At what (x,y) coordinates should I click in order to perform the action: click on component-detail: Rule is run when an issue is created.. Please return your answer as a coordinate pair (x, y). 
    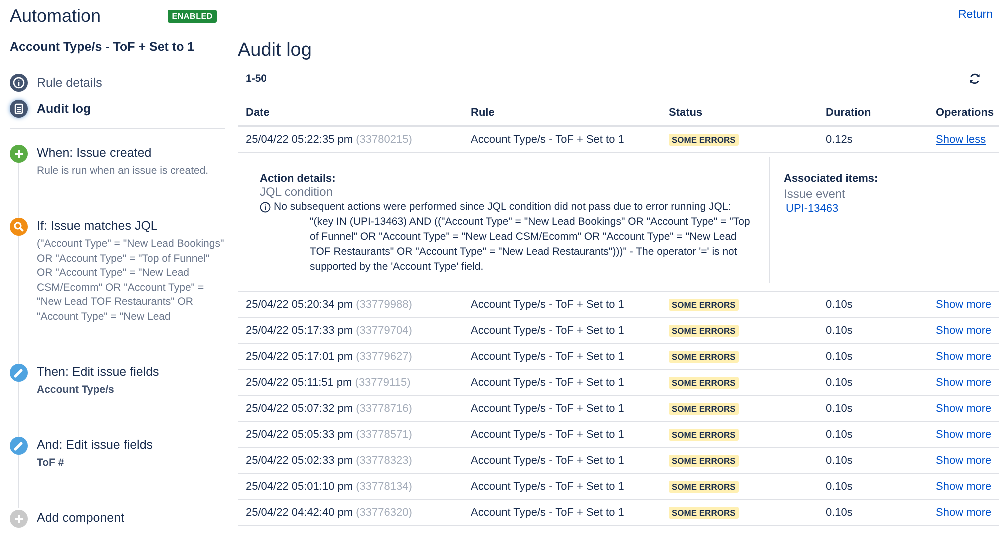
    Looking at the image, I should click on (123, 171).